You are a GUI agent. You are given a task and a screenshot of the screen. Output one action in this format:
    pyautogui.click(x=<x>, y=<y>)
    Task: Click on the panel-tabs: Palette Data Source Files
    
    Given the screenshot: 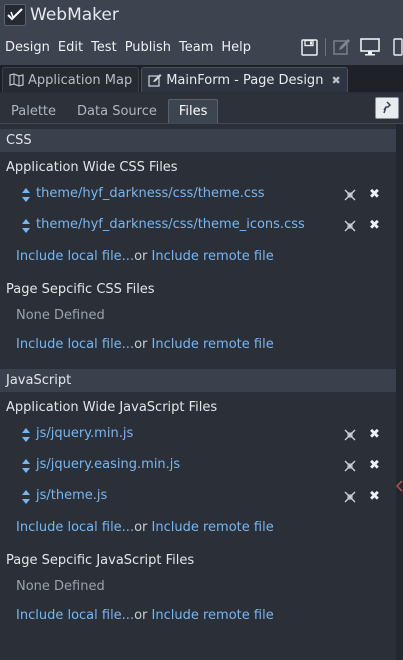 What is the action you would take?
    pyautogui.click(x=201, y=109)
    